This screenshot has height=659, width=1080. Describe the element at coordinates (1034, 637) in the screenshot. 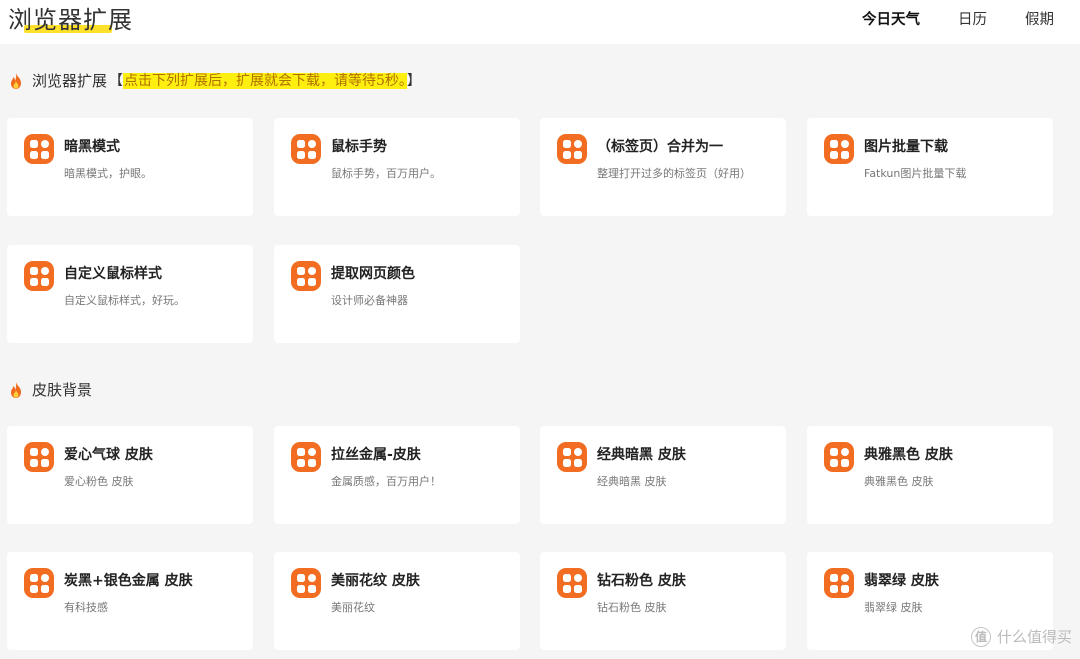

I see `watermark-text: 什么值得买` at that location.